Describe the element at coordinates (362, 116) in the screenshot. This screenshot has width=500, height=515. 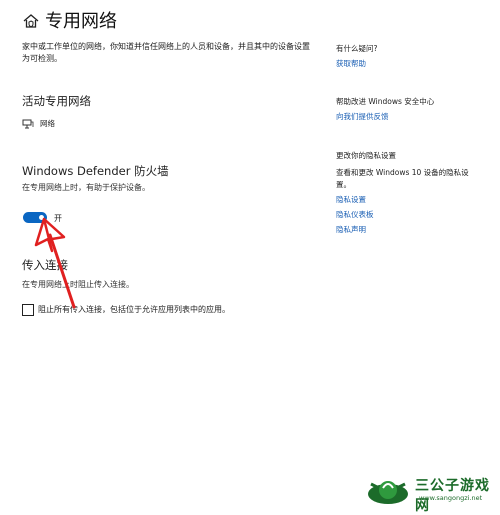
I see `feedback-link: 向我们提供反馈` at that location.